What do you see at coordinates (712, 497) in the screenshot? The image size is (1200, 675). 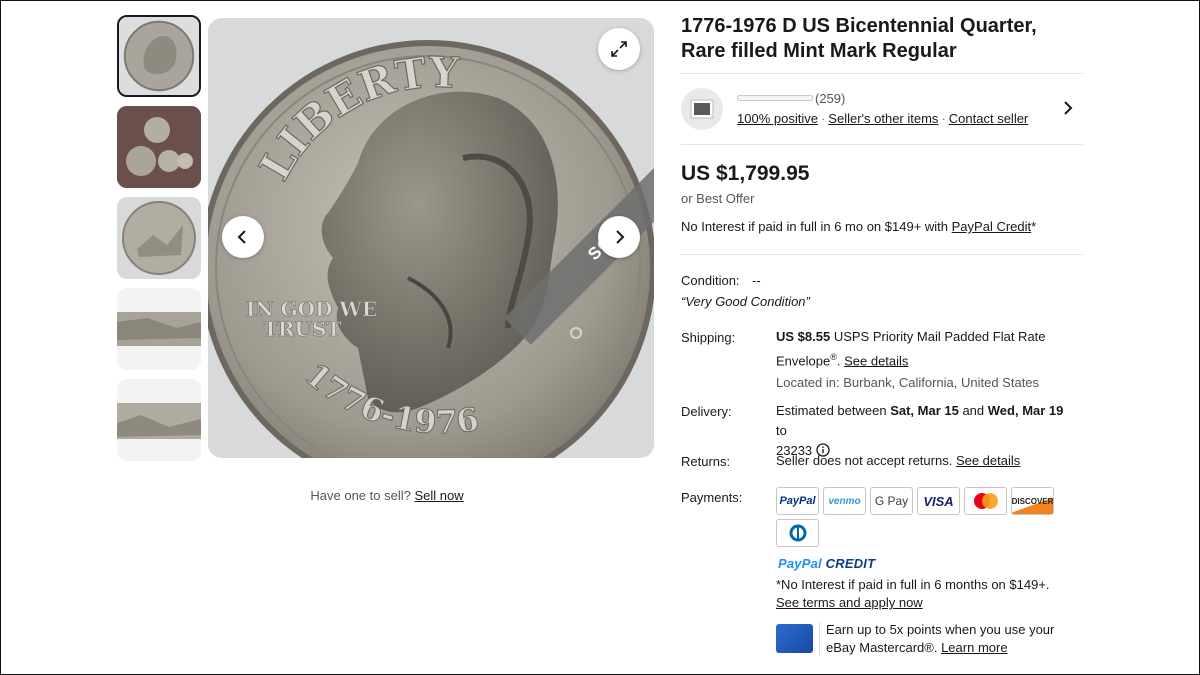 I see `payments-label: Payments:` at bounding box center [712, 497].